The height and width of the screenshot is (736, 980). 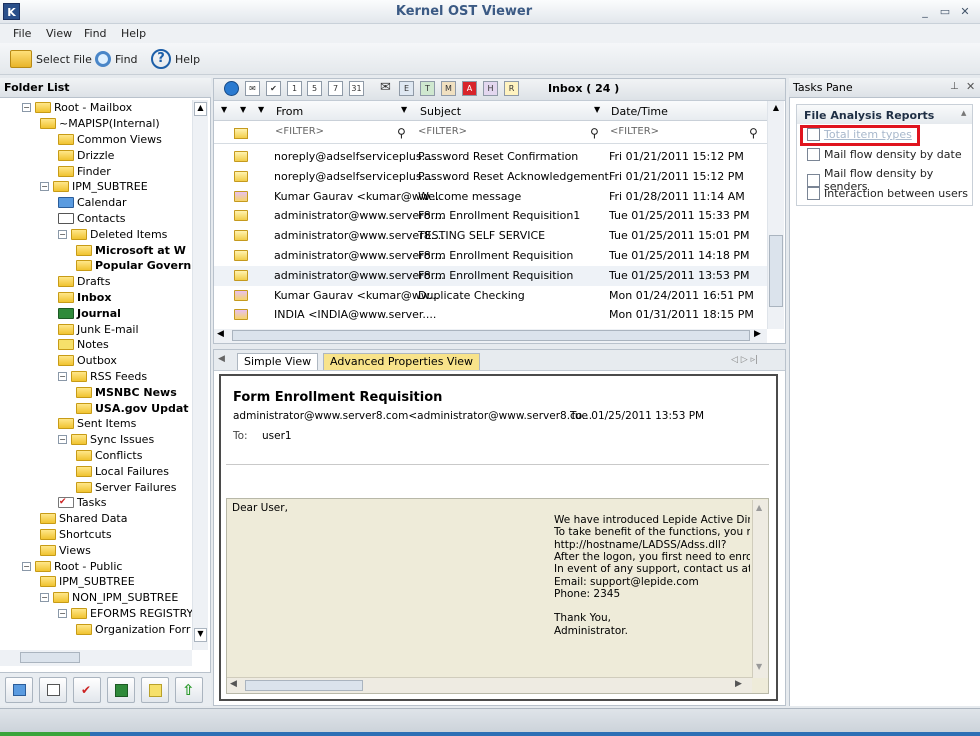 I want to click on folder-item: − RSS Feeds, so click(x=102, y=377).